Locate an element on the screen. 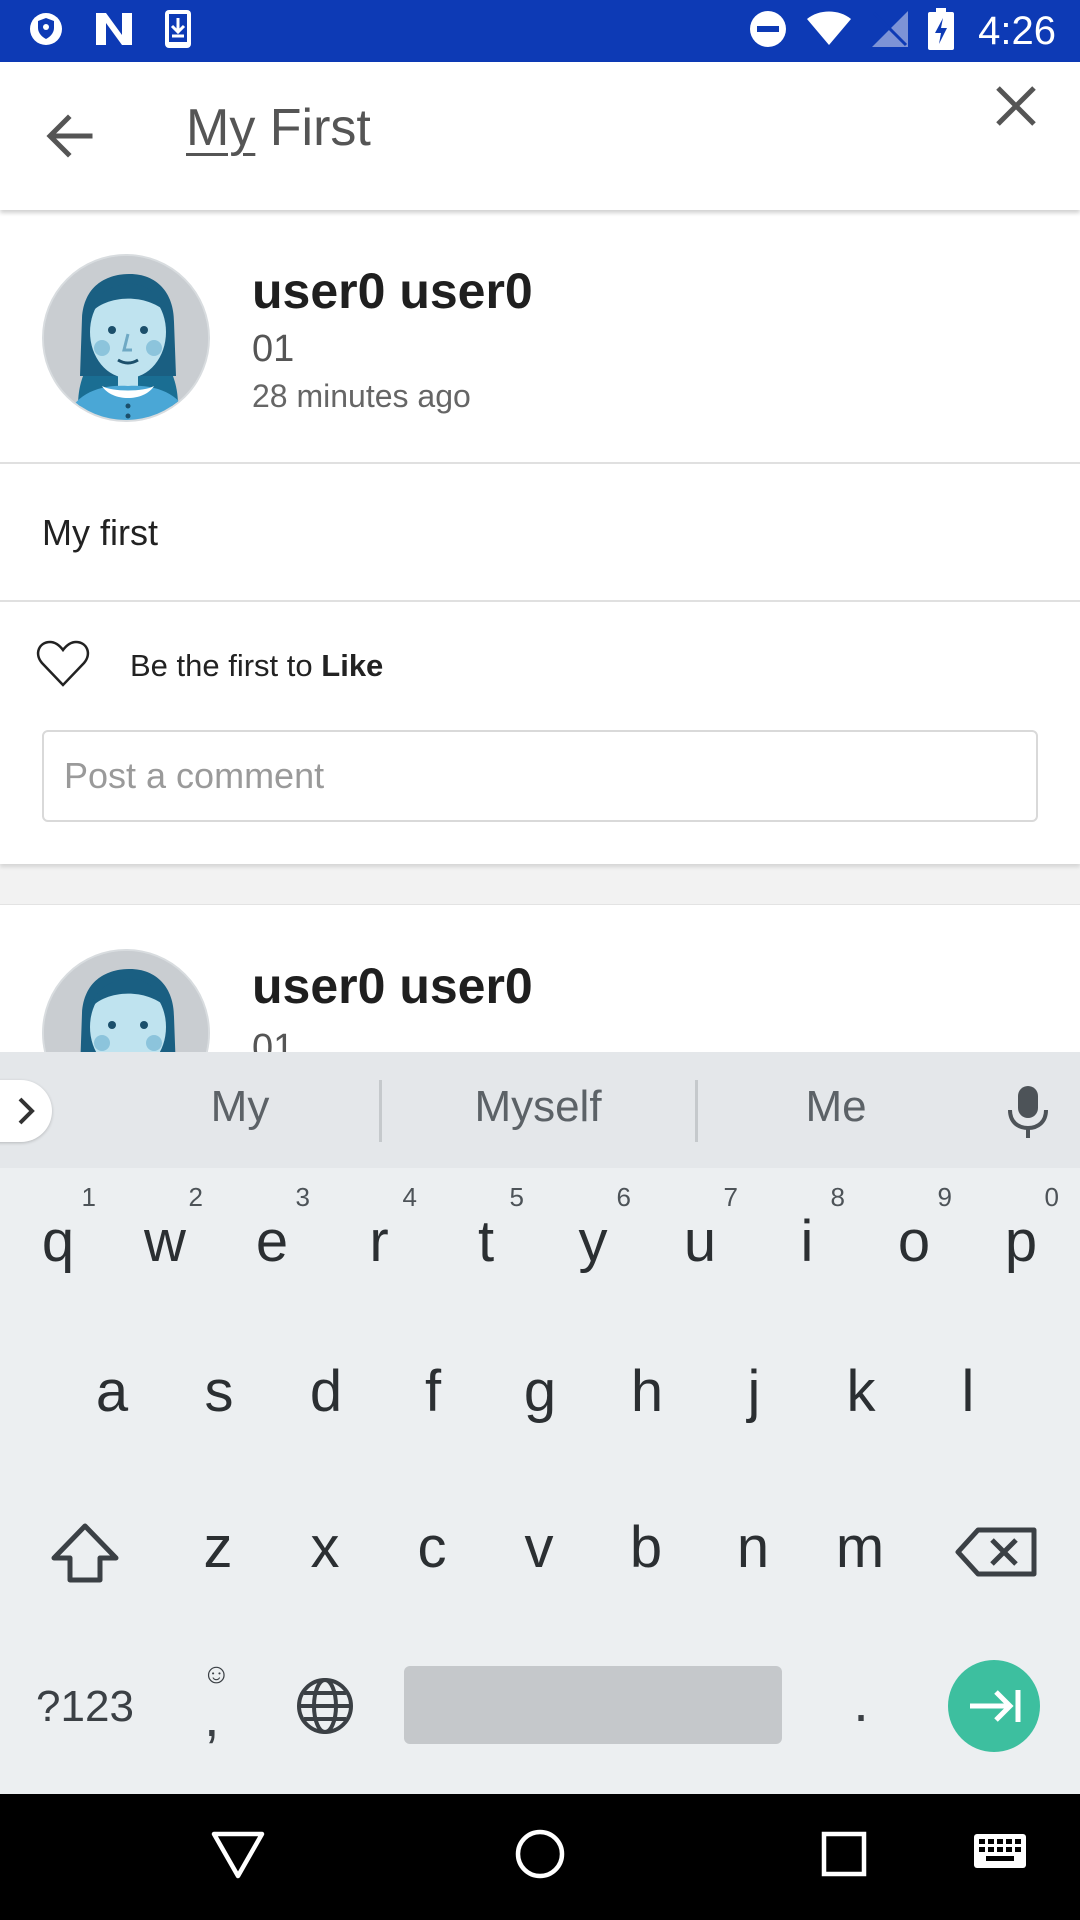  suggestion-item: Myself is located at coordinates (538, 1107).